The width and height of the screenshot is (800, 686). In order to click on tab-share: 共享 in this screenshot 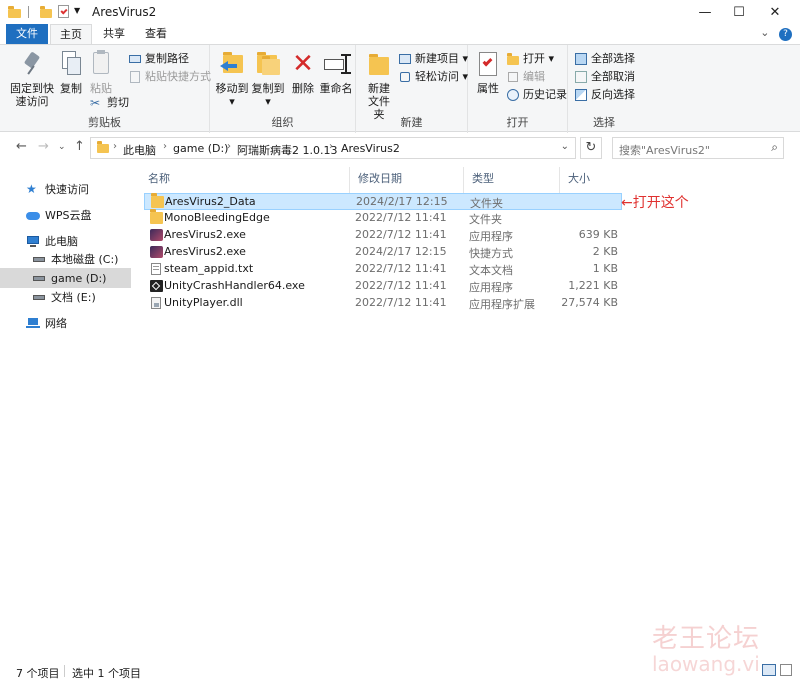, I will do `click(114, 34)`.